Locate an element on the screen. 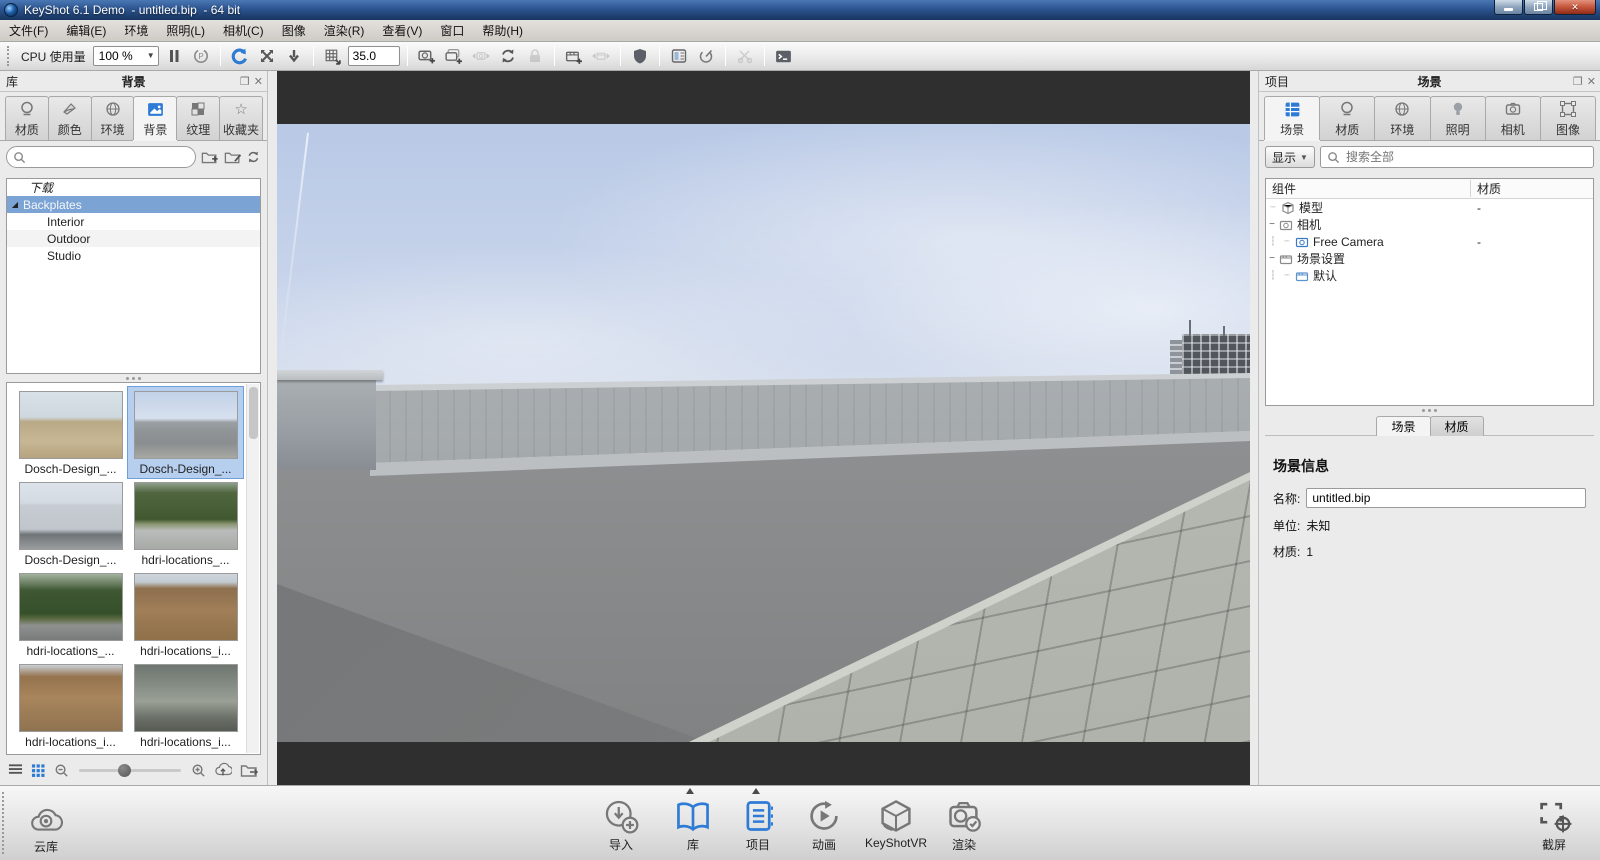  menu-lighting: 照明(L) is located at coordinates (185, 30).